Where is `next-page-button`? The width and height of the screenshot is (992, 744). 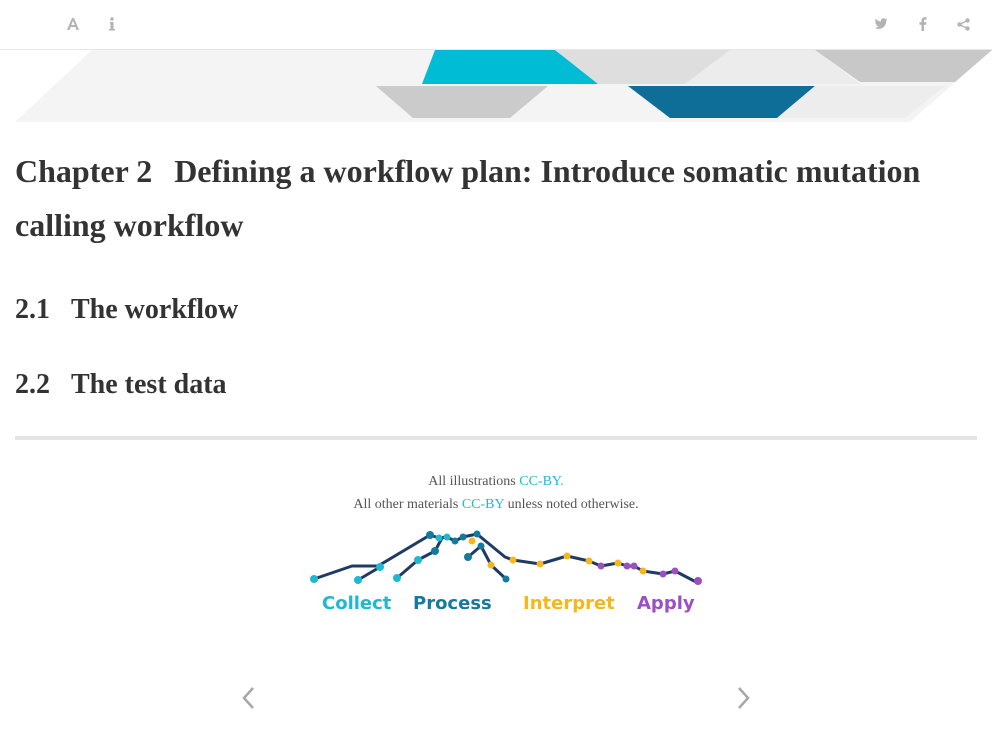 next-page-button is located at coordinates (743, 698).